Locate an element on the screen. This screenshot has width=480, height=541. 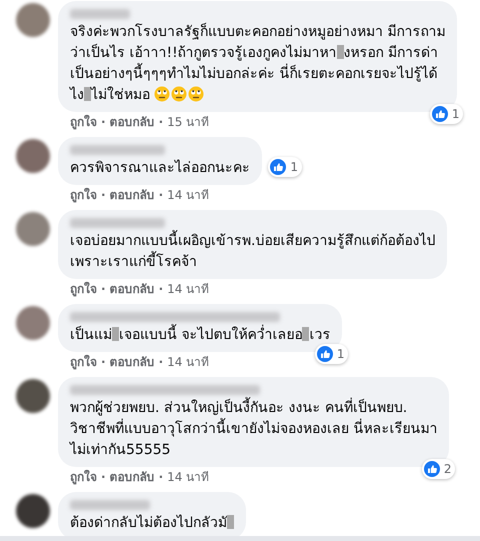
comment-time: 15 นาที is located at coordinates (188, 122).